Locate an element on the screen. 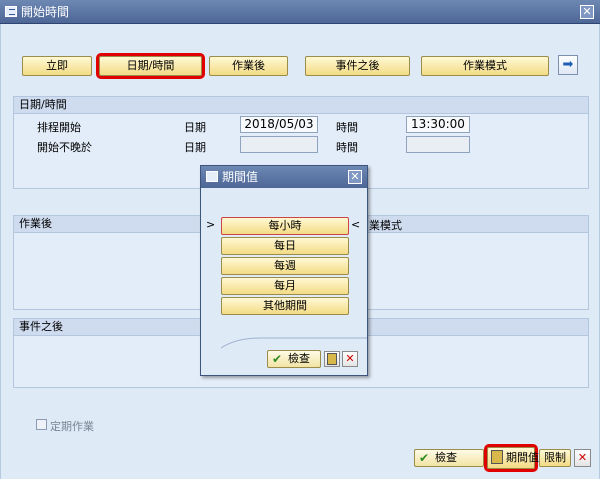  no-later-time-label: 時間 is located at coordinates (347, 147).